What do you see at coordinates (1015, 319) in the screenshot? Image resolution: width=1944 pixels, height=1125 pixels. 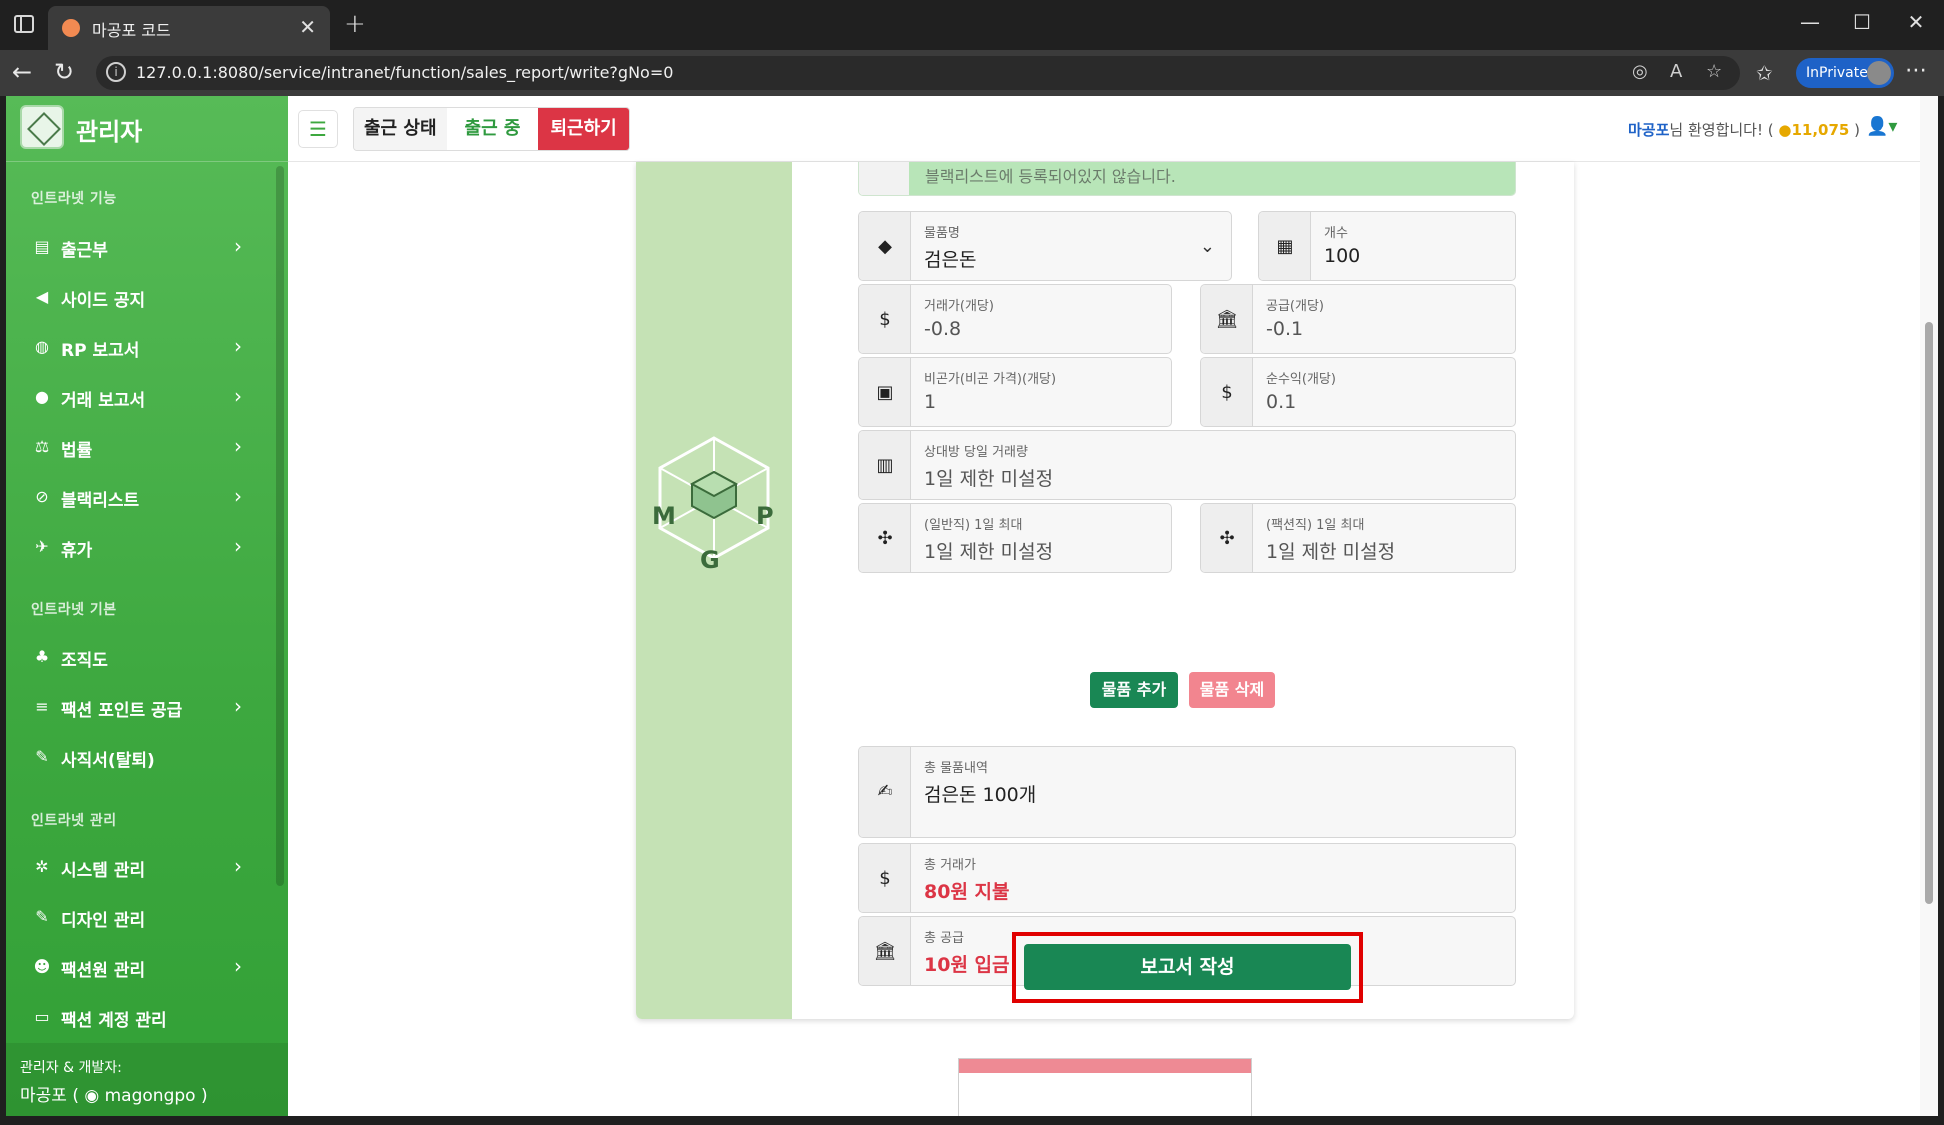 I see `trade-price-field: $ 거래가(개당) -0.8` at bounding box center [1015, 319].